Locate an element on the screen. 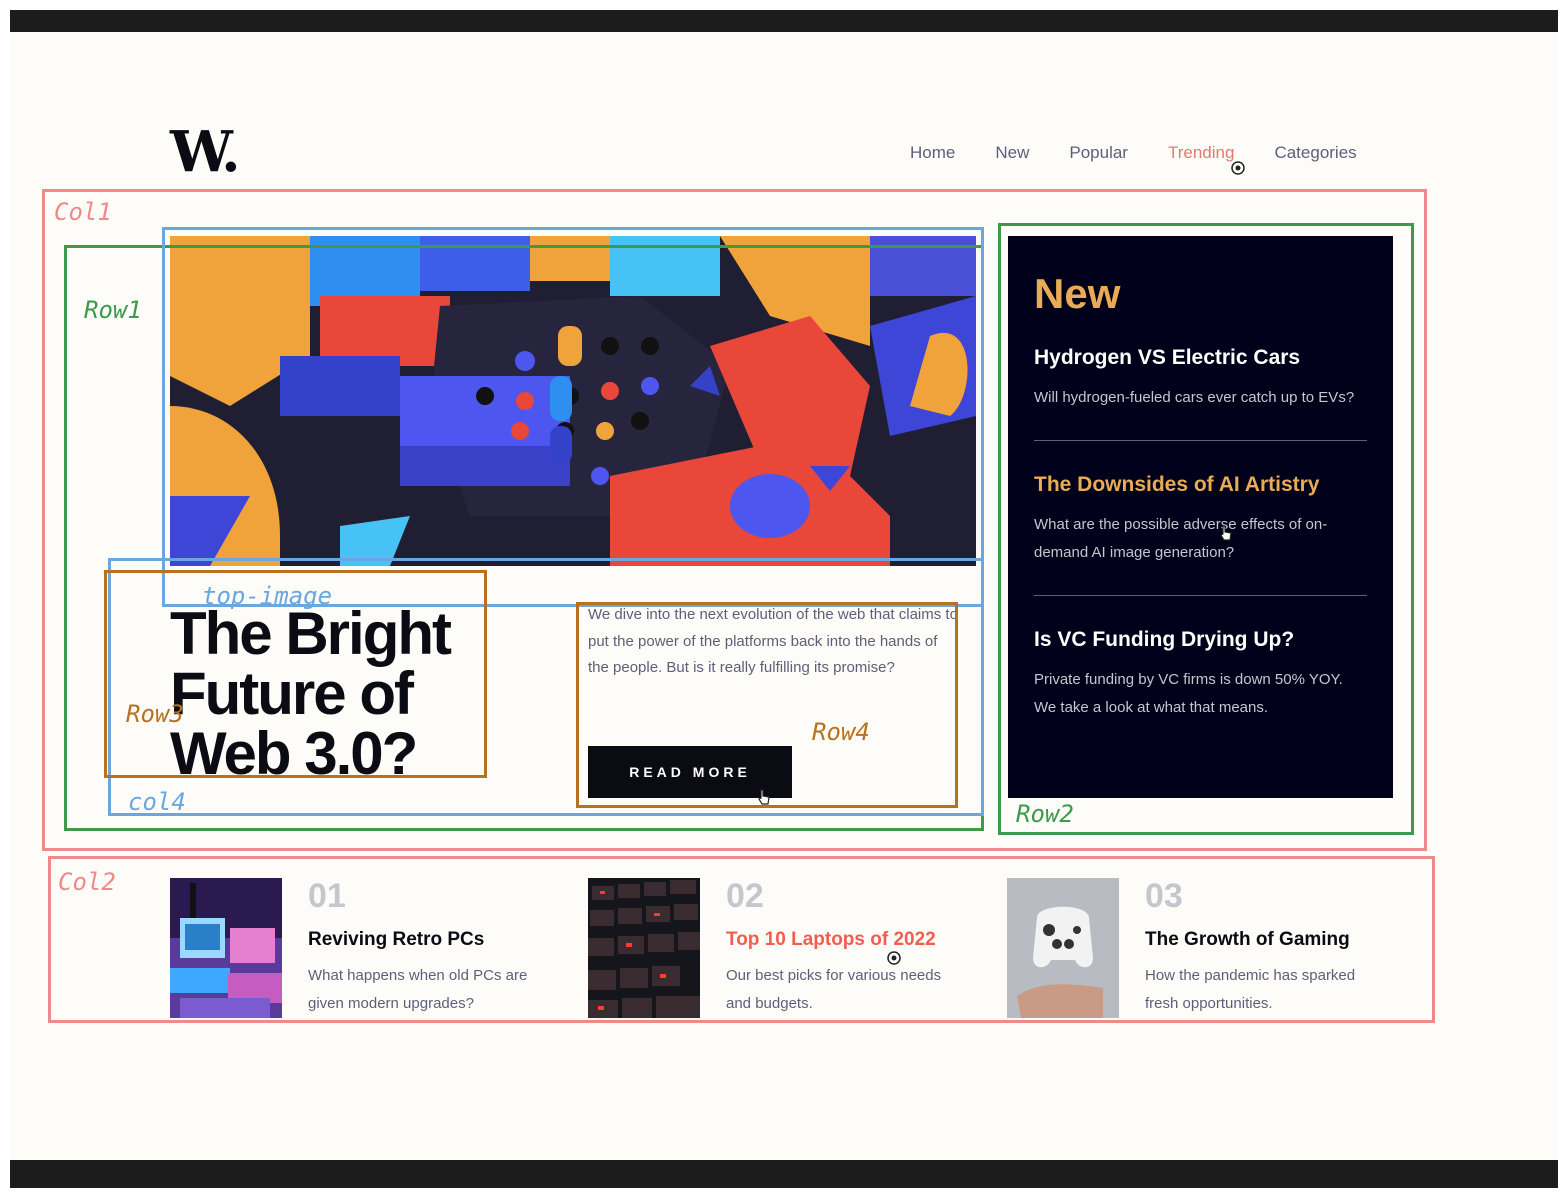 Image resolution: width=1568 pixels, height=1198 pixels. new-item-title-ai-artistry: The Downsides of AI Artistry is located at coordinates (1200, 485).